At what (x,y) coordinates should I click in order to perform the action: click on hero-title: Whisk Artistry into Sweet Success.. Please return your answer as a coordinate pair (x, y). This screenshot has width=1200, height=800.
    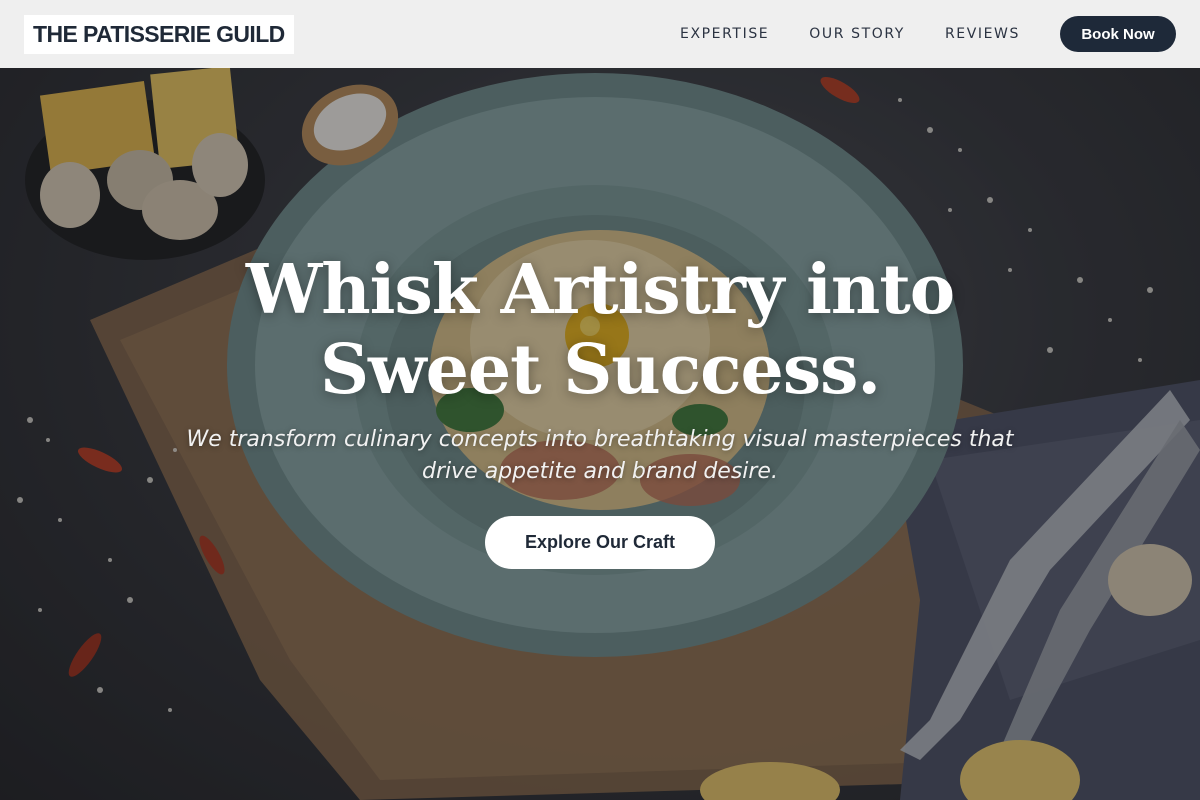
    Looking at the image, I should click on (600, 330).